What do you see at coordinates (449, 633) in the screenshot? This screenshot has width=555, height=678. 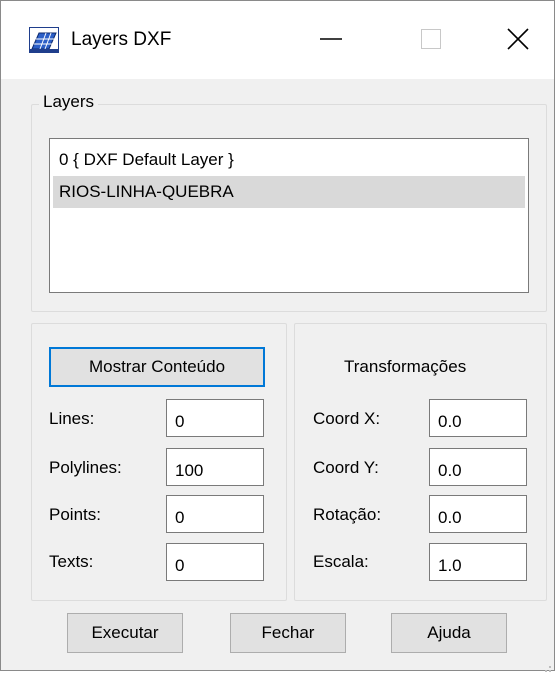 I see `help-button: Ajuda` at bounding box center [449, 633].